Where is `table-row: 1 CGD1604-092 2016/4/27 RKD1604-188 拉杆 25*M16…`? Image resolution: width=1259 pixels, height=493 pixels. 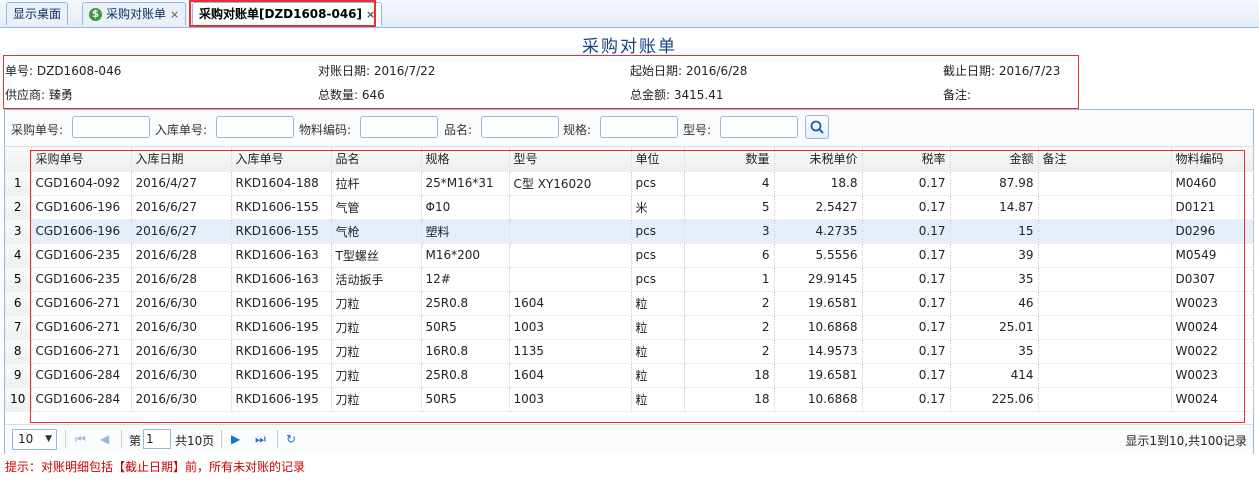 table-row: 1 CGD1604-092 2016/4/27 RKD1604-188 拉杆 25*M16… is located at coordinates (629, 183).